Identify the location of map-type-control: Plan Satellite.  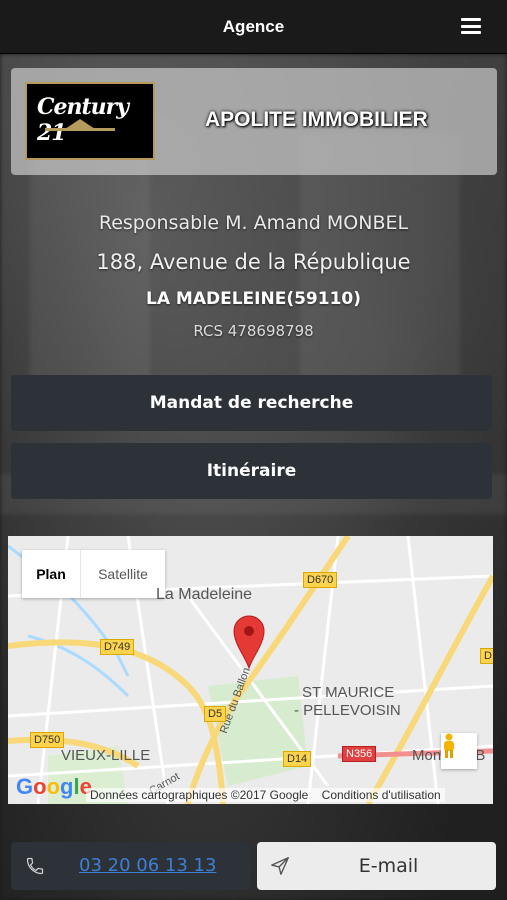
(93, 574).